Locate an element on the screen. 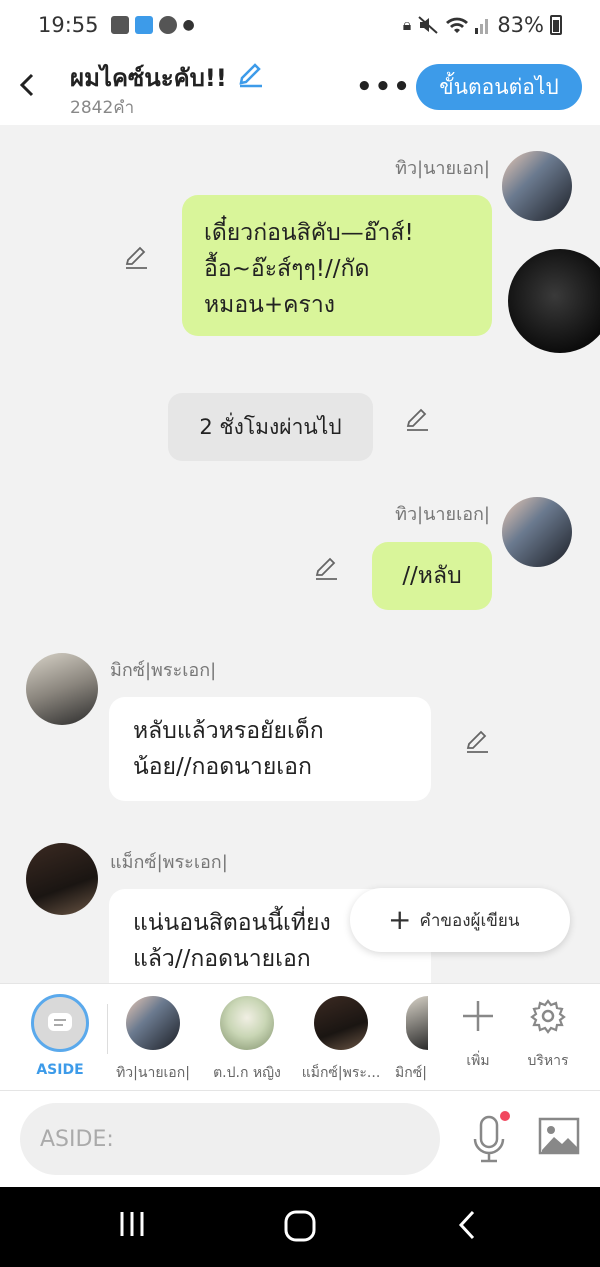 Image resolution: width=600 pixels, height=1267 pixels. battery-icon is located at coordinates (556, 25).